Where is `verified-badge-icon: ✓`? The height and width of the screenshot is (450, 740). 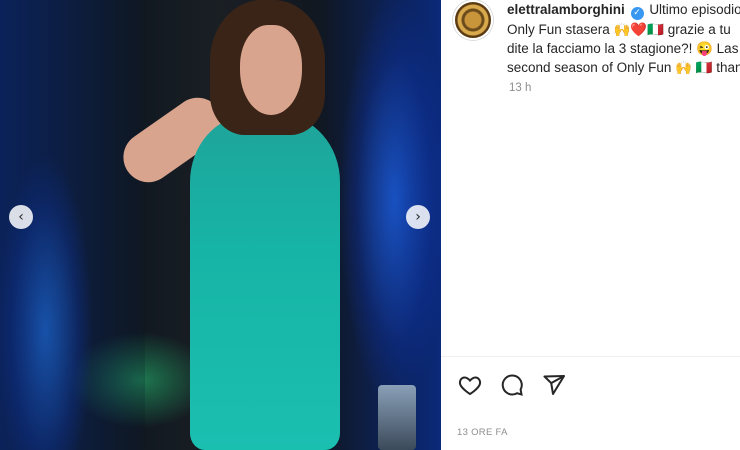 verified-badge-icon: ✓ is located at coordinates (637, 13).